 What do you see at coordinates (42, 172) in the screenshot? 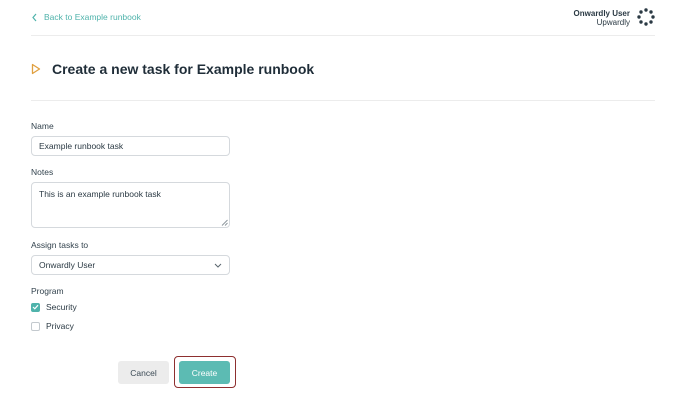
I see `notes-label: Notes` at bounding box center [42, 172].